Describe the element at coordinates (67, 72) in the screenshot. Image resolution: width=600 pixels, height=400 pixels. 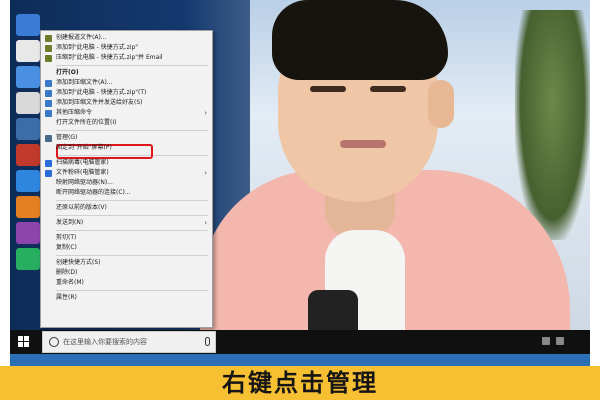
I see `menu-item-label: 打开(O)` at that location.